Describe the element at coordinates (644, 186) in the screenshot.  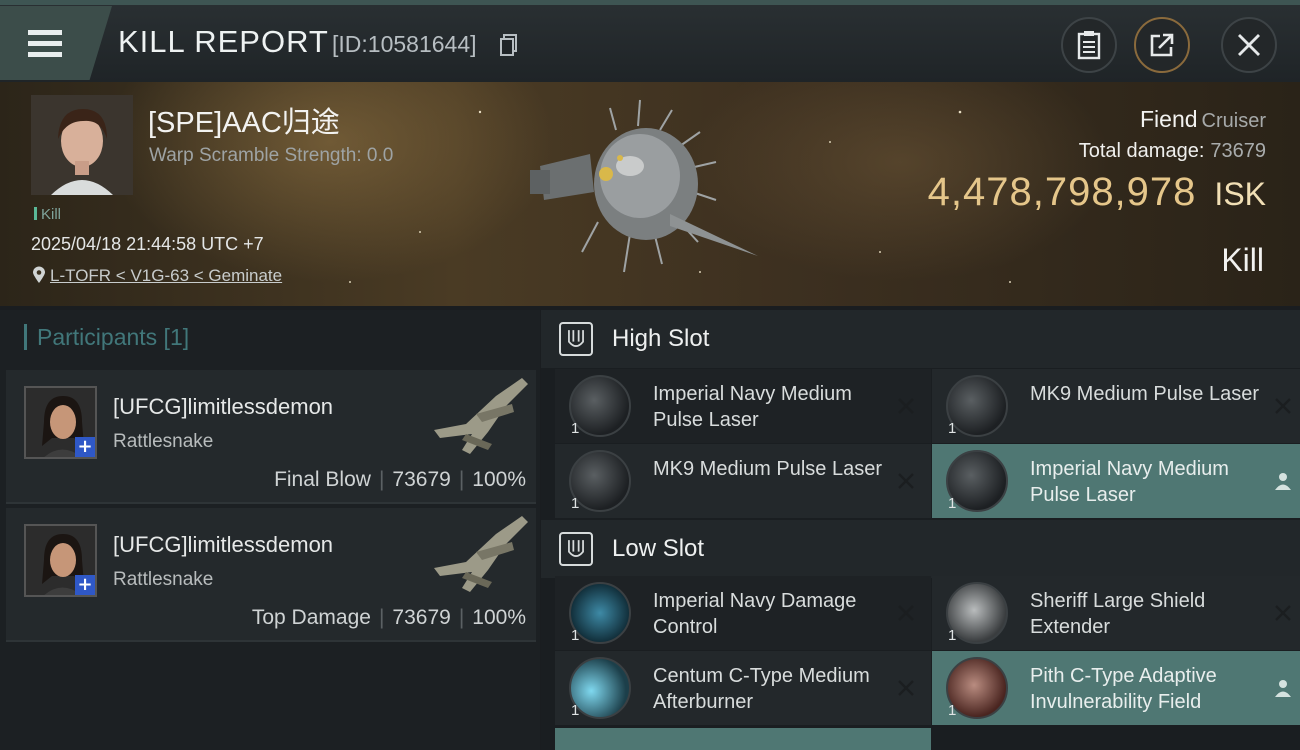
I see `fiend-ship-image` at that location.